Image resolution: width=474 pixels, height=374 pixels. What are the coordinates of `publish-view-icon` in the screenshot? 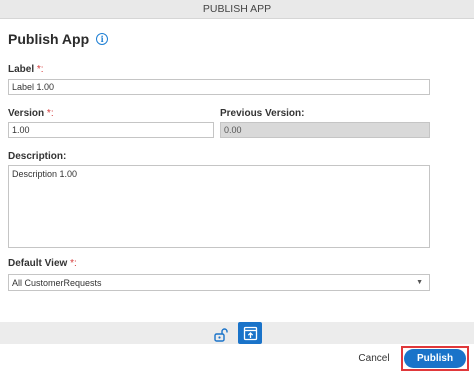 It's located at (250, 333).